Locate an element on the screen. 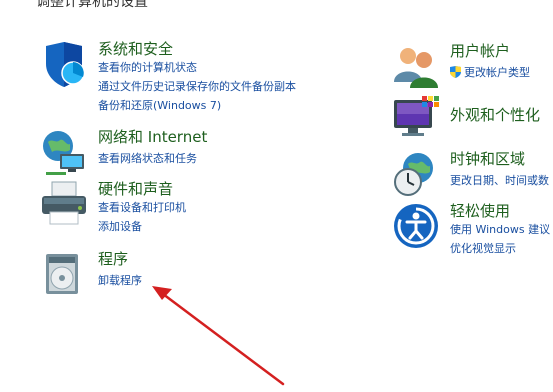 The height and width of the screenshot is (392, 553). monitor-palette-icon is located at coordinates (416, 116).